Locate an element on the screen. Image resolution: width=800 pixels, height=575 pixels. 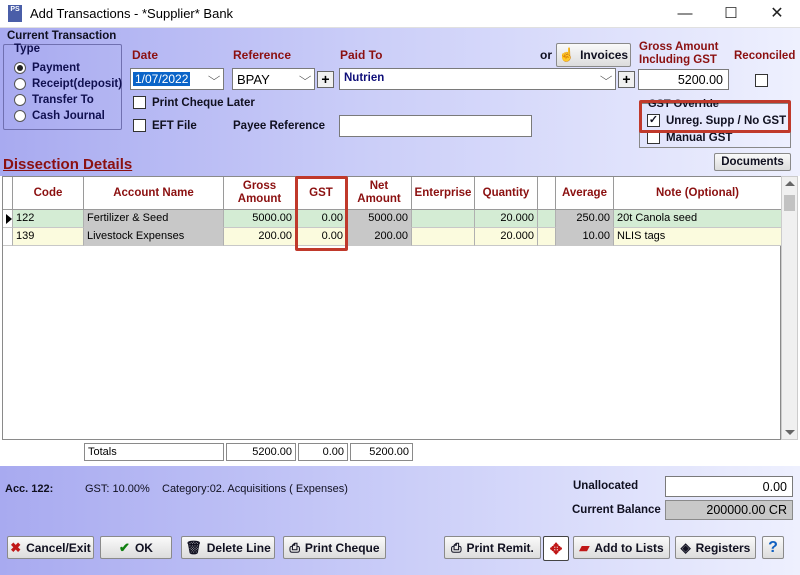
checkbox-label: Print Cheque Later is located at coordinates (203, 102).